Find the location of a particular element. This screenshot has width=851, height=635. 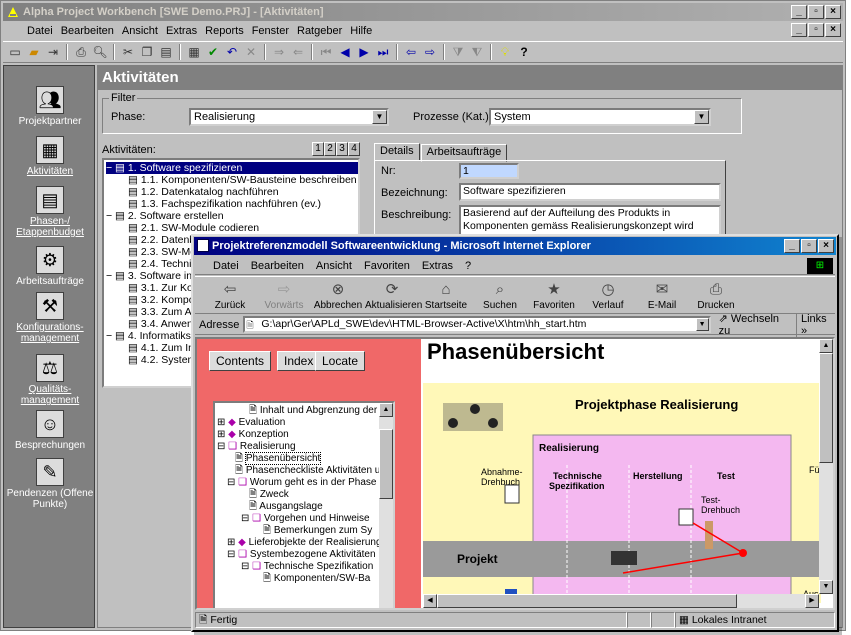

go-button: ⇗ Wechseln zu is located at coordinates (755, 324).